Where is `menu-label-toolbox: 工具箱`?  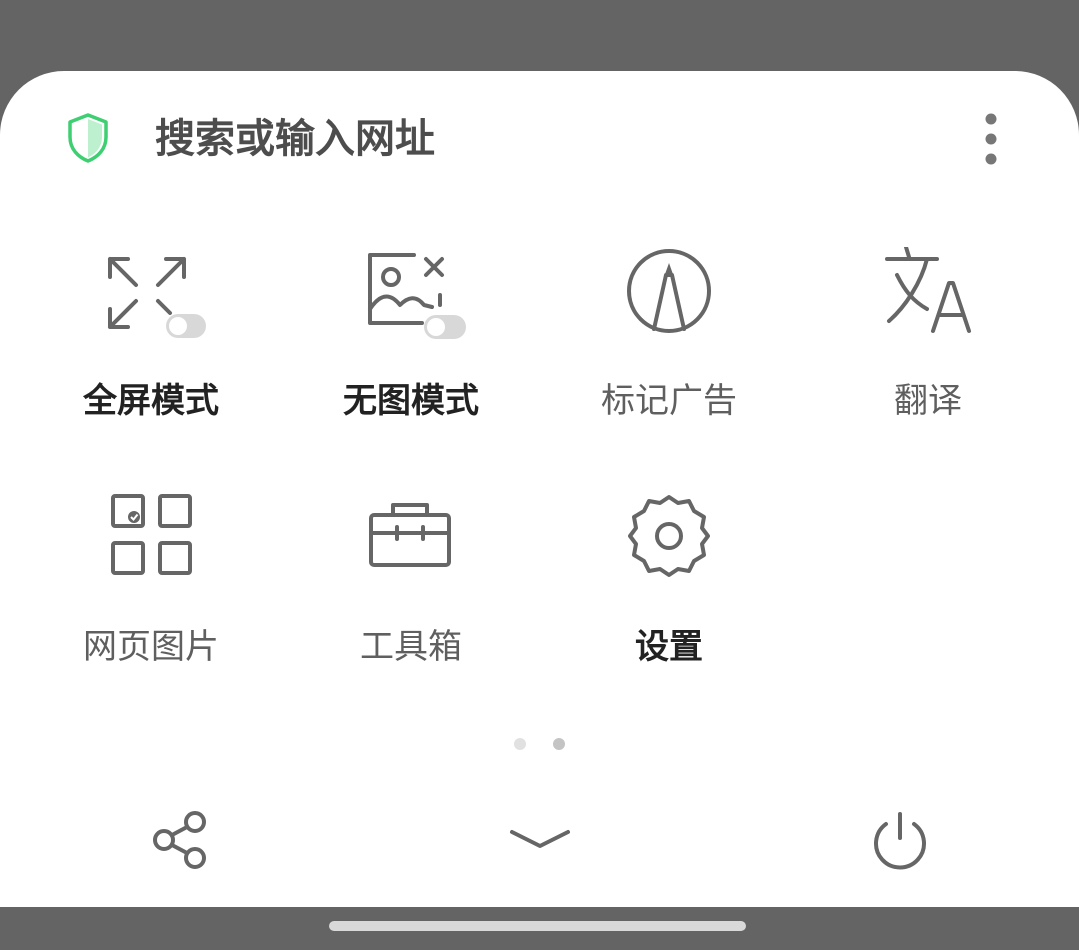
menu-label-toolbox: 工具箱 is located at coordinates (411, 647).